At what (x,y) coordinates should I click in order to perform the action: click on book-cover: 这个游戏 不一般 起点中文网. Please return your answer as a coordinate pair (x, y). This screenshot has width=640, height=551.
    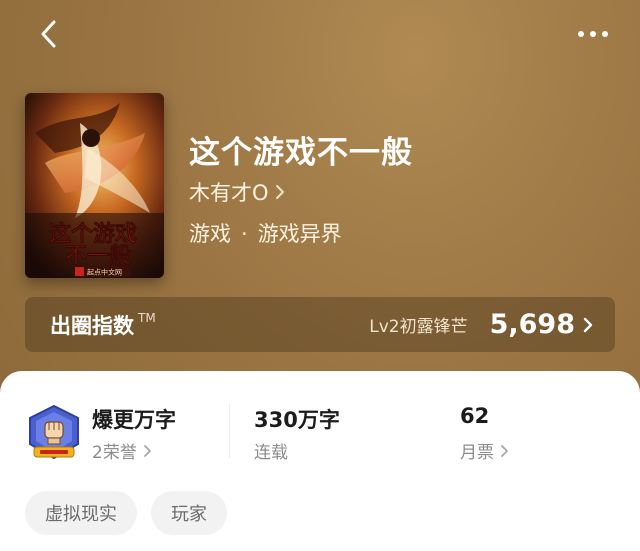
    Looking at the image, I should click on (94, 185).